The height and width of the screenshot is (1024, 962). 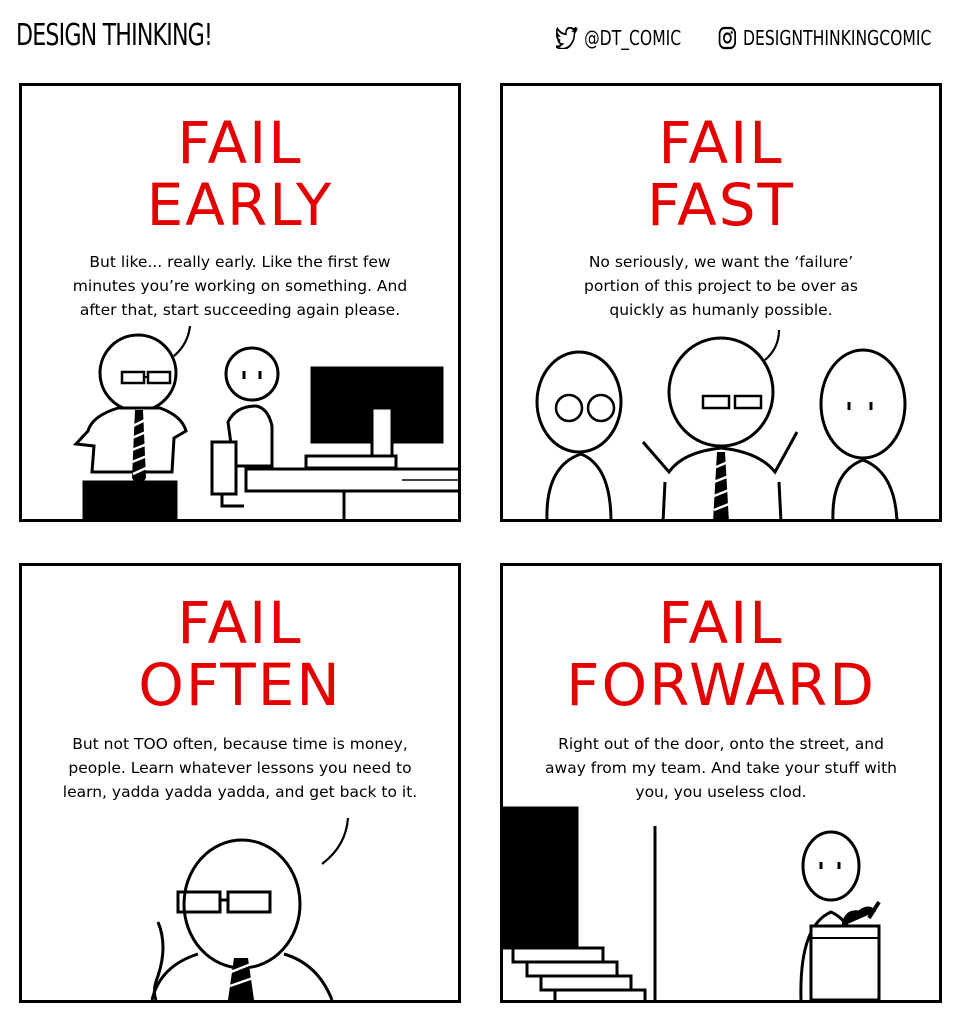 What do you see at coordinates (351, 442) in the screenshot?
I see `desk-computer` at bounding box center [351, 442].